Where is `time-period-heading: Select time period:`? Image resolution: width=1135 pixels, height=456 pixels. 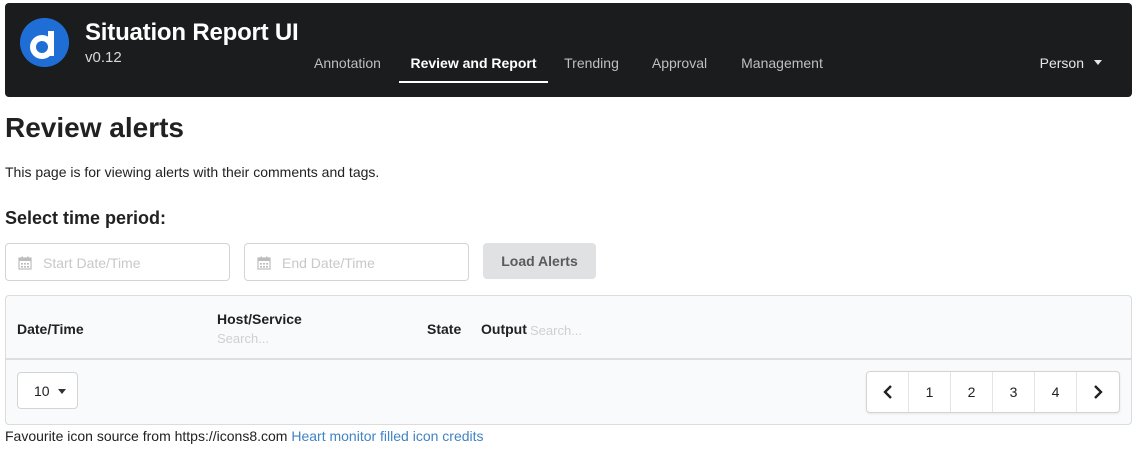 time-period-heading: Select time period: is located at coordinates (86, 218).